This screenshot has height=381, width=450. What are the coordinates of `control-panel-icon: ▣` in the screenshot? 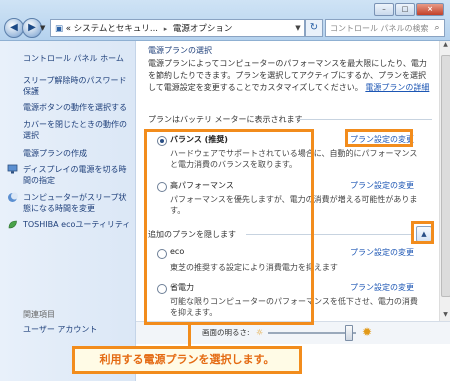 It's located at (59, 29).